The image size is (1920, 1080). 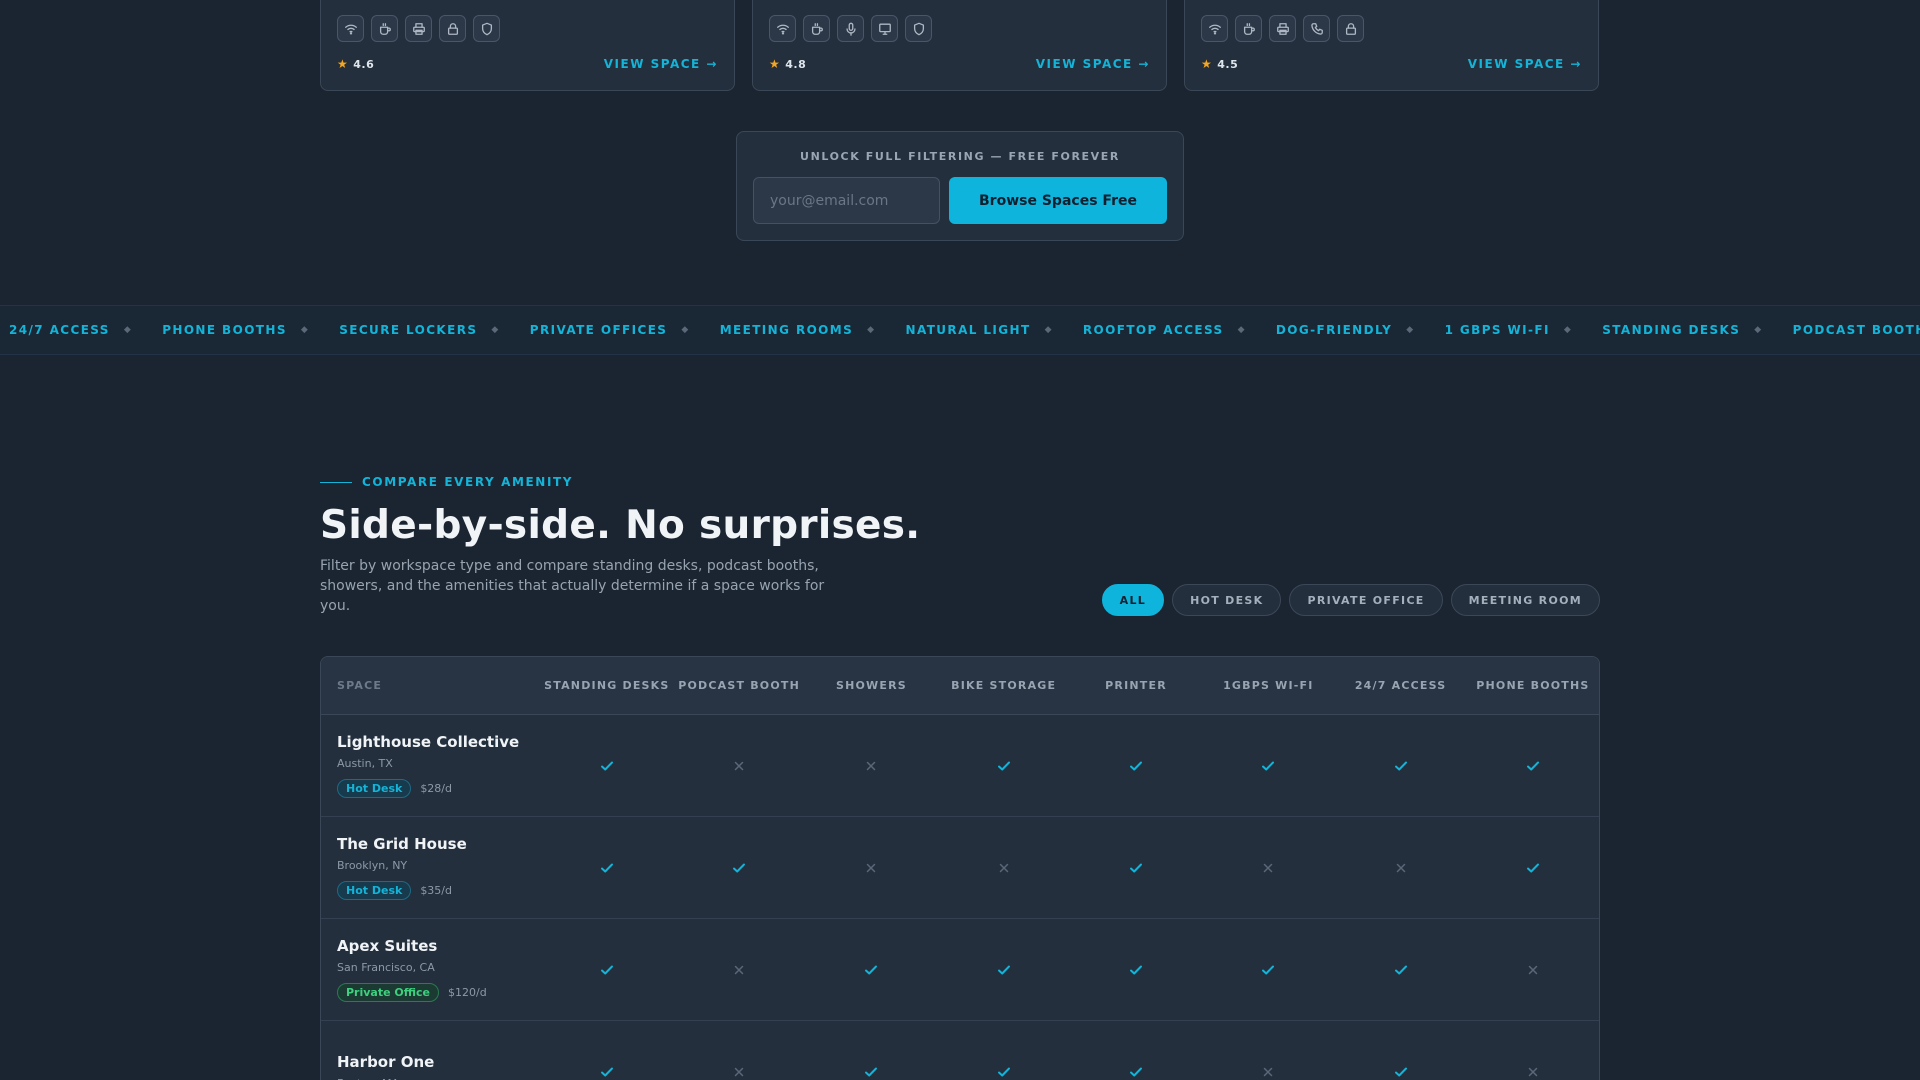 What do you see at coordinates (1153, 330) in the screenshot?
I see `ticker-label: ROOFTOP ACCESS` at bounding box center [1153, 330].